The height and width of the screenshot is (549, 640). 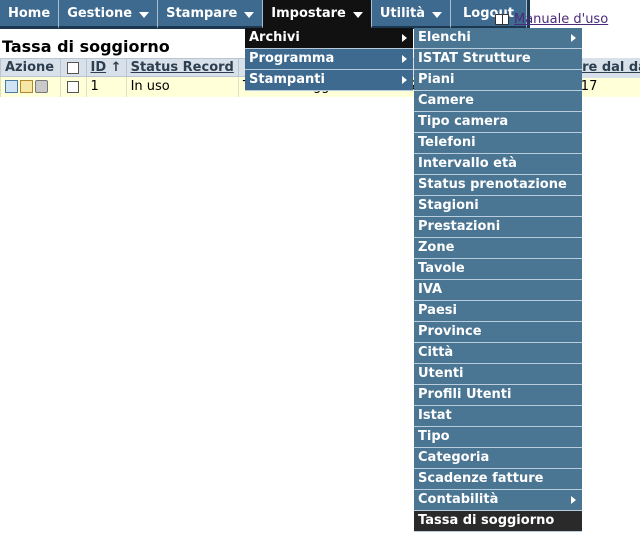 What do you see at coordinates (329, 38) in the screenshot?
I see `menu-item-archivi: Archivi` at bounding box center [329, 38].